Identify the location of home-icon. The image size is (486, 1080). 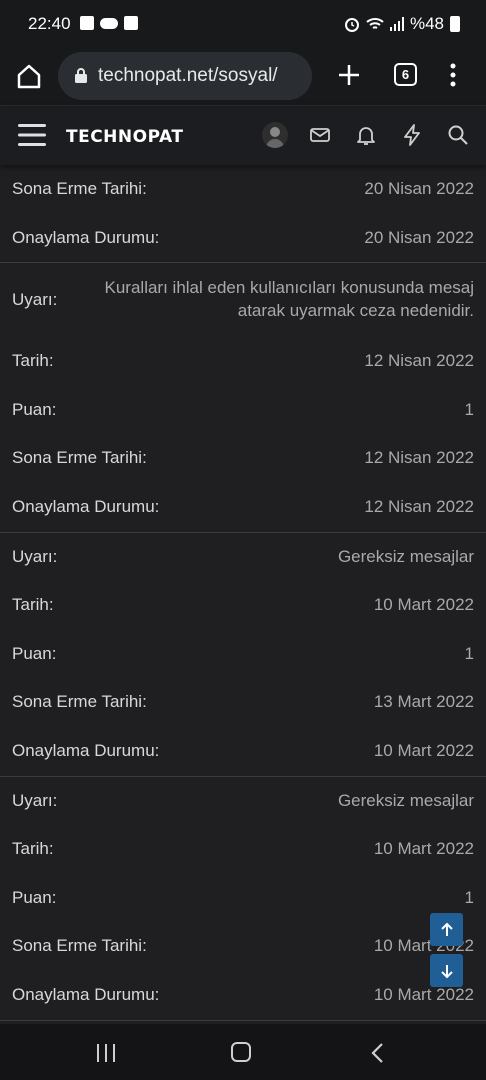
(29, 76).